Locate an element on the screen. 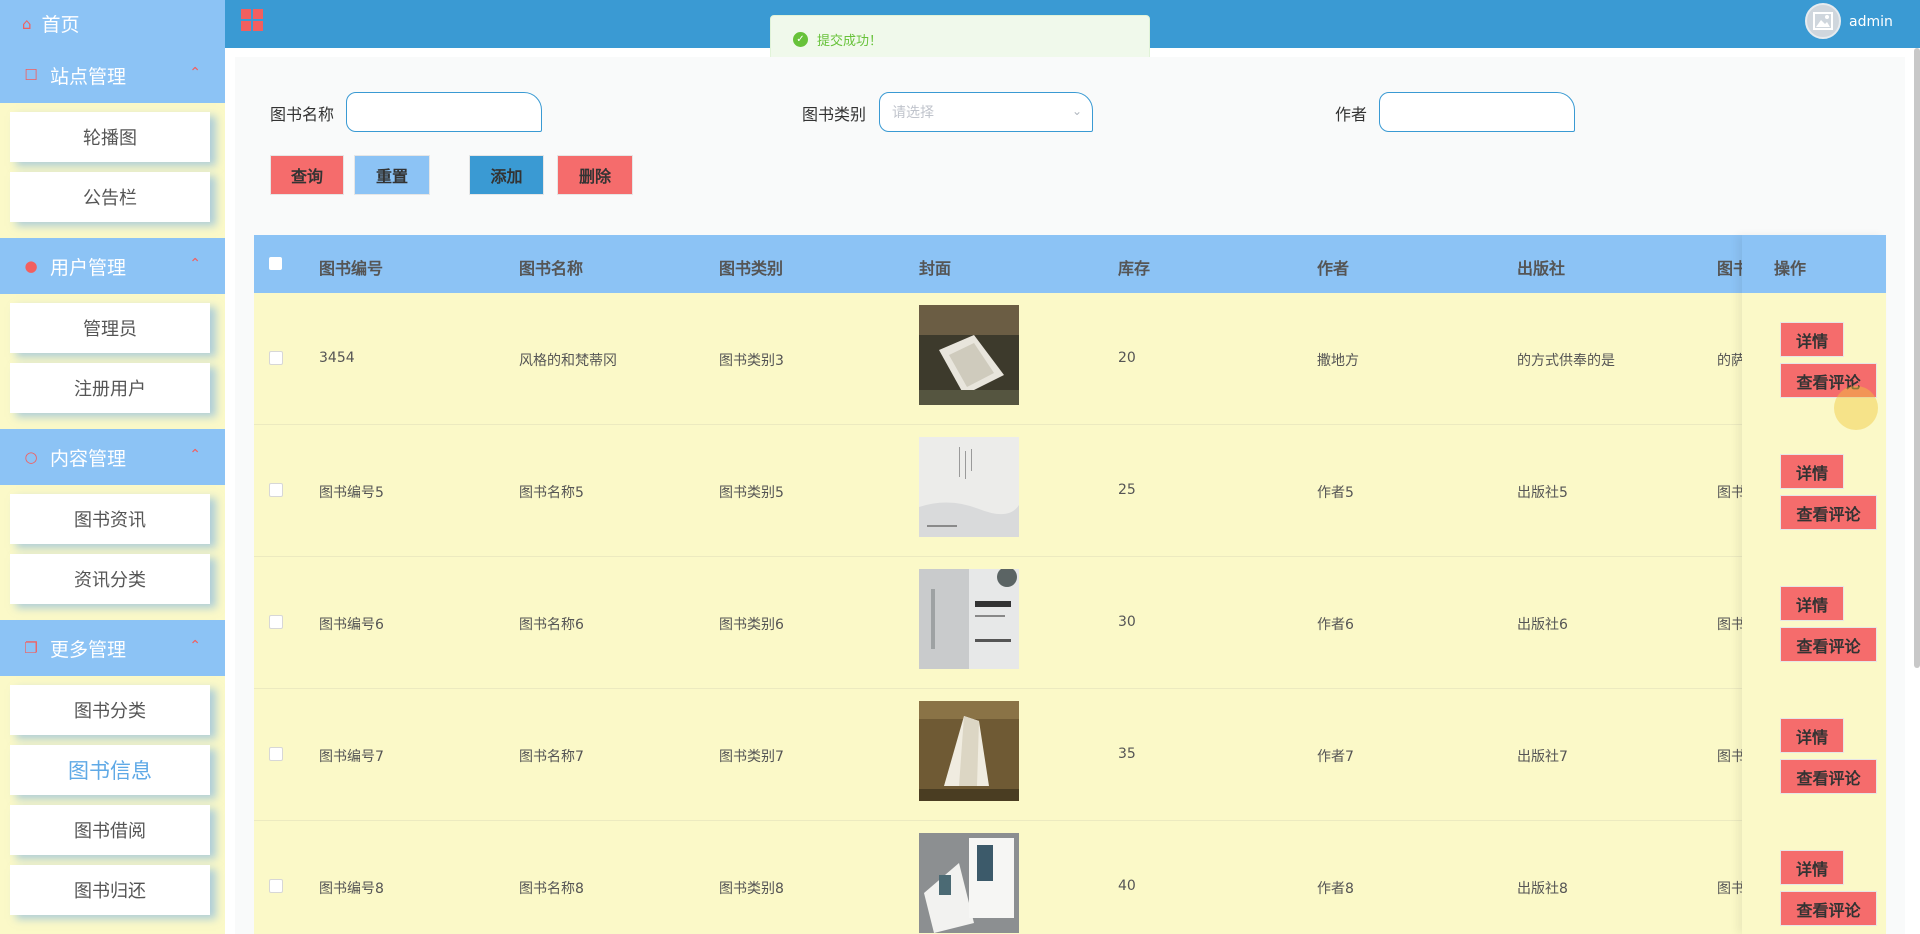 The width and height of the screenshot is (1920, 934). sidebar-group-users: ● 用户管理 ⌃ is located at coordinates (112, 266).